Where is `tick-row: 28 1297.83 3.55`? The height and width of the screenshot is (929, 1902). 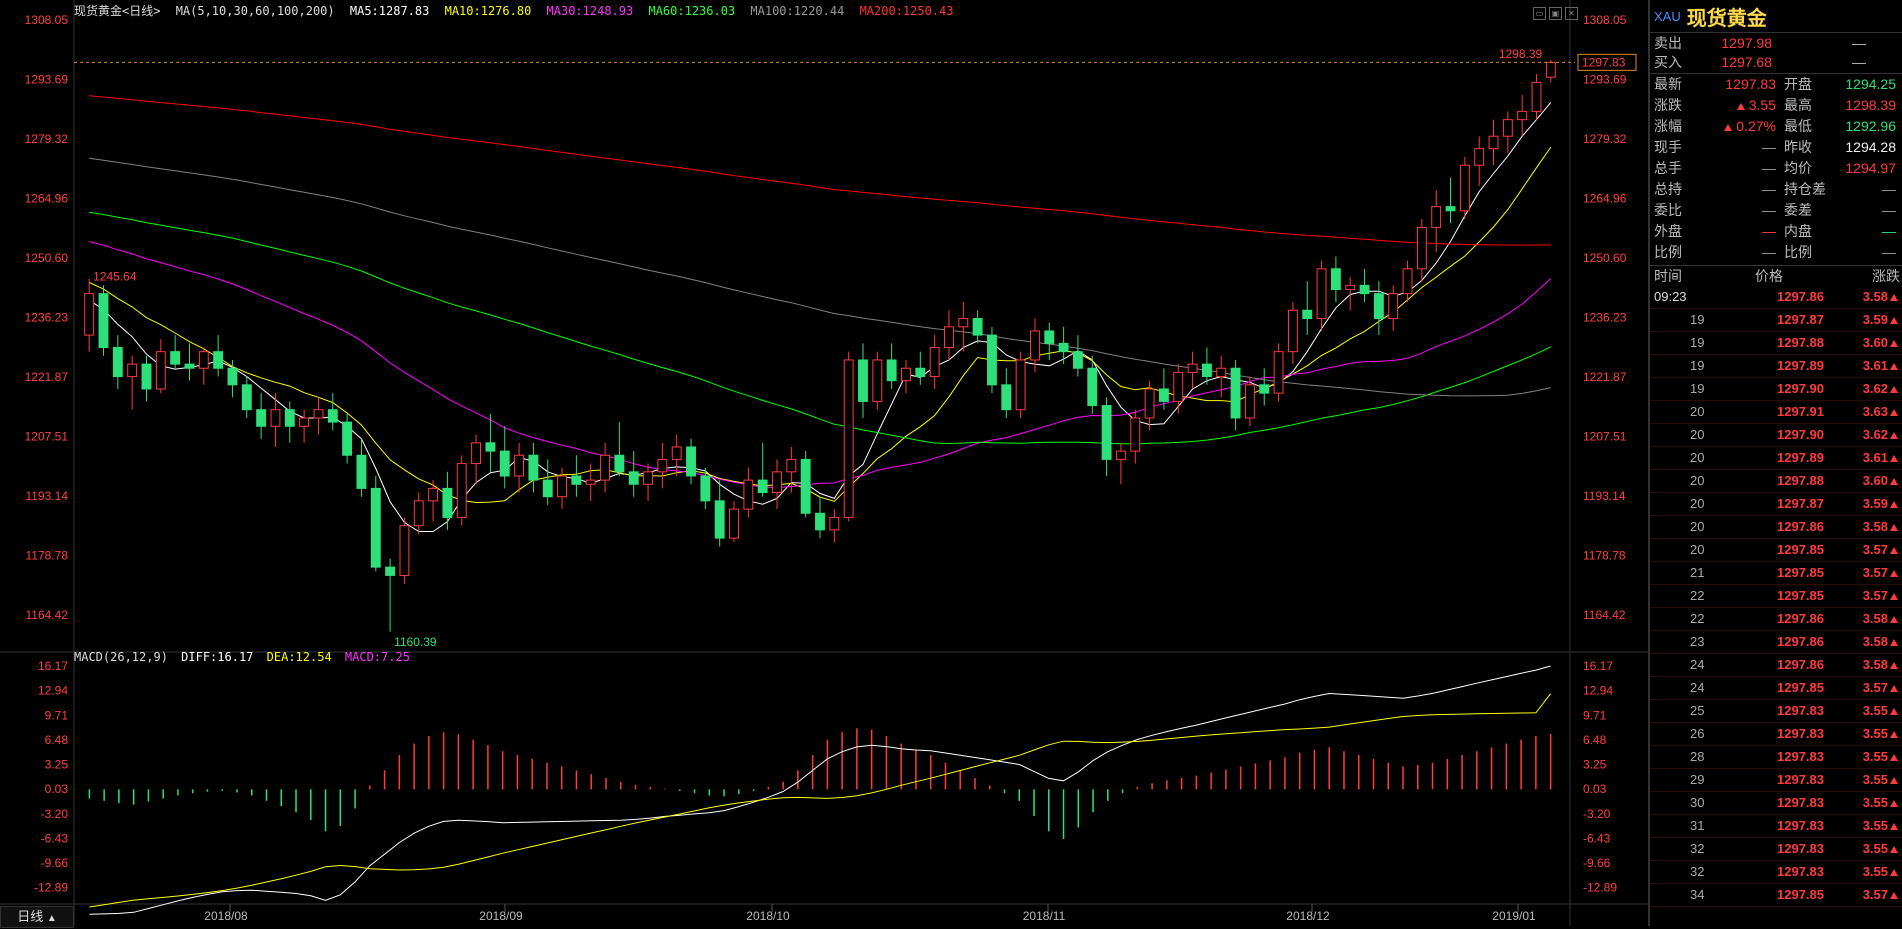
tick-row: 28 1297.83 3.55 is located at coordinates (1776, 757).